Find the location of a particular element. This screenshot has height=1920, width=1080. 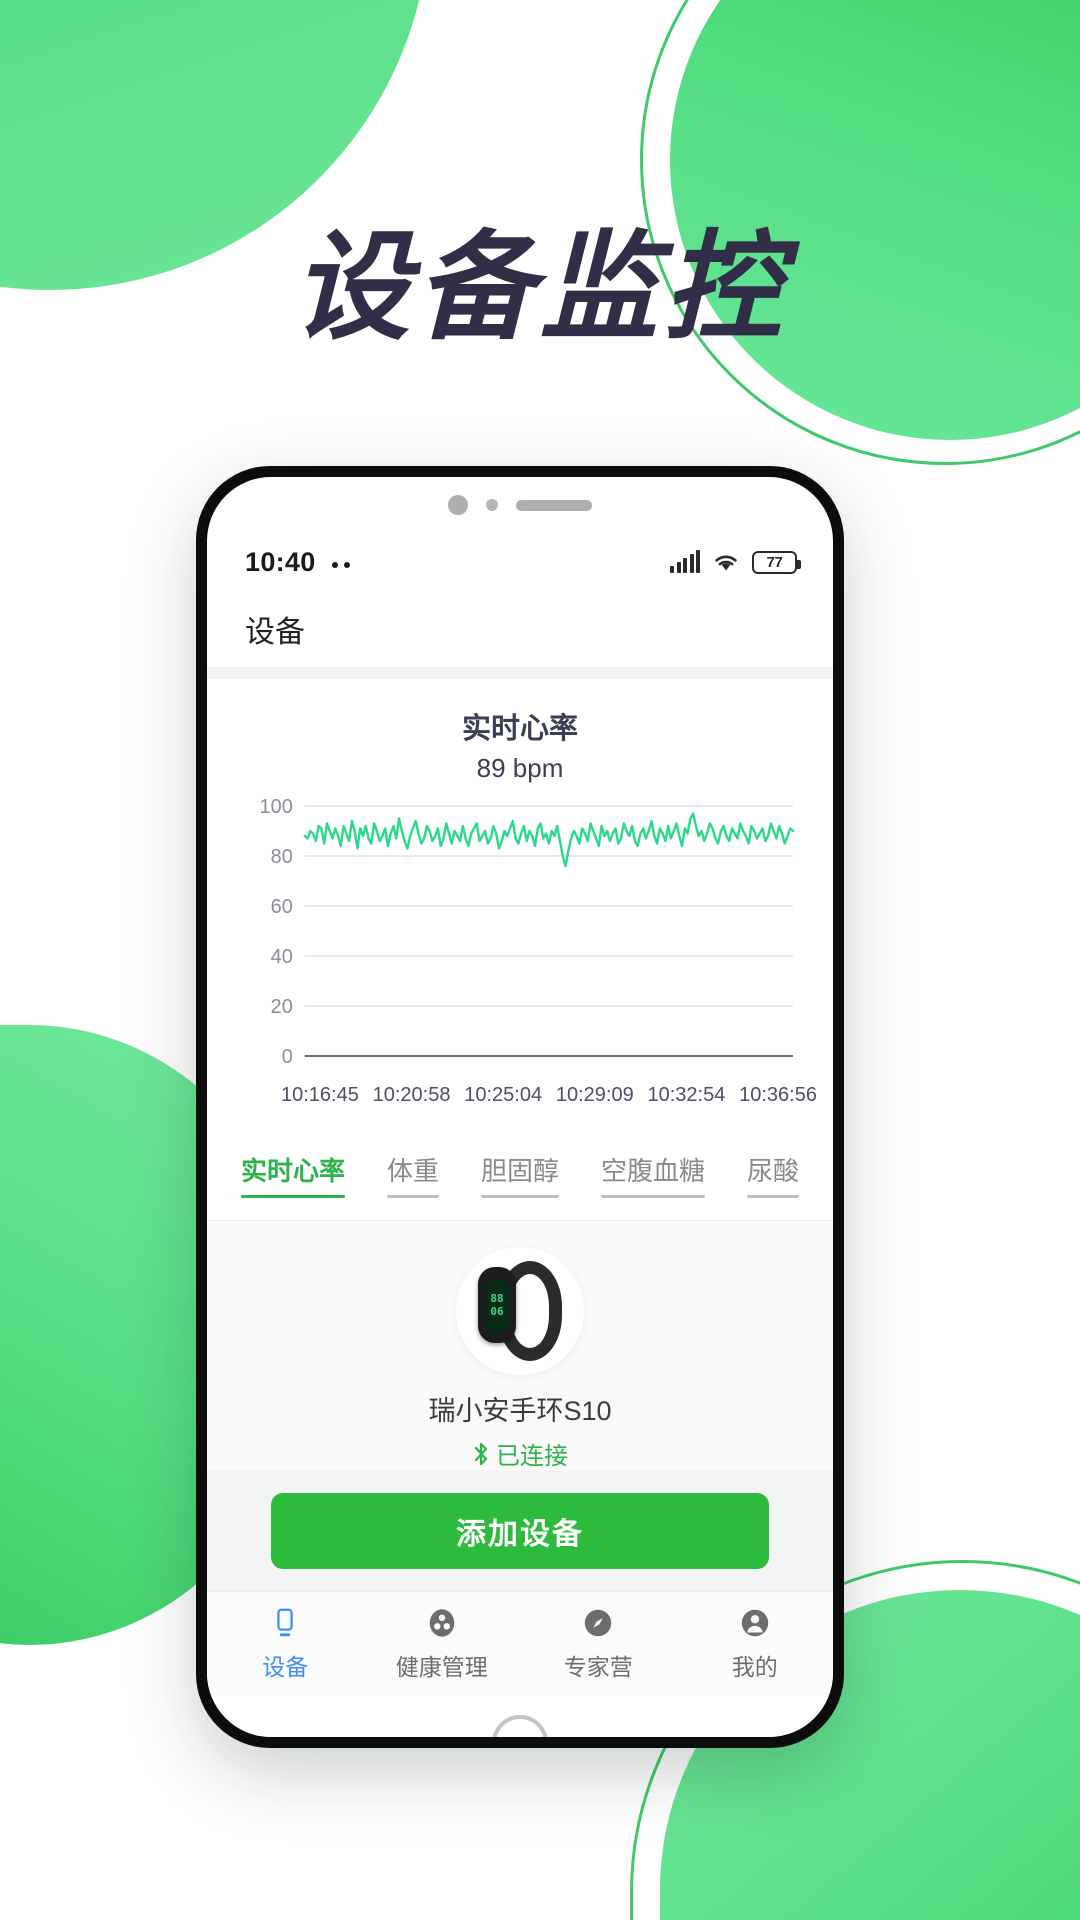

nav-item-1: 健康管理 is located at coordinates (442, 1643).